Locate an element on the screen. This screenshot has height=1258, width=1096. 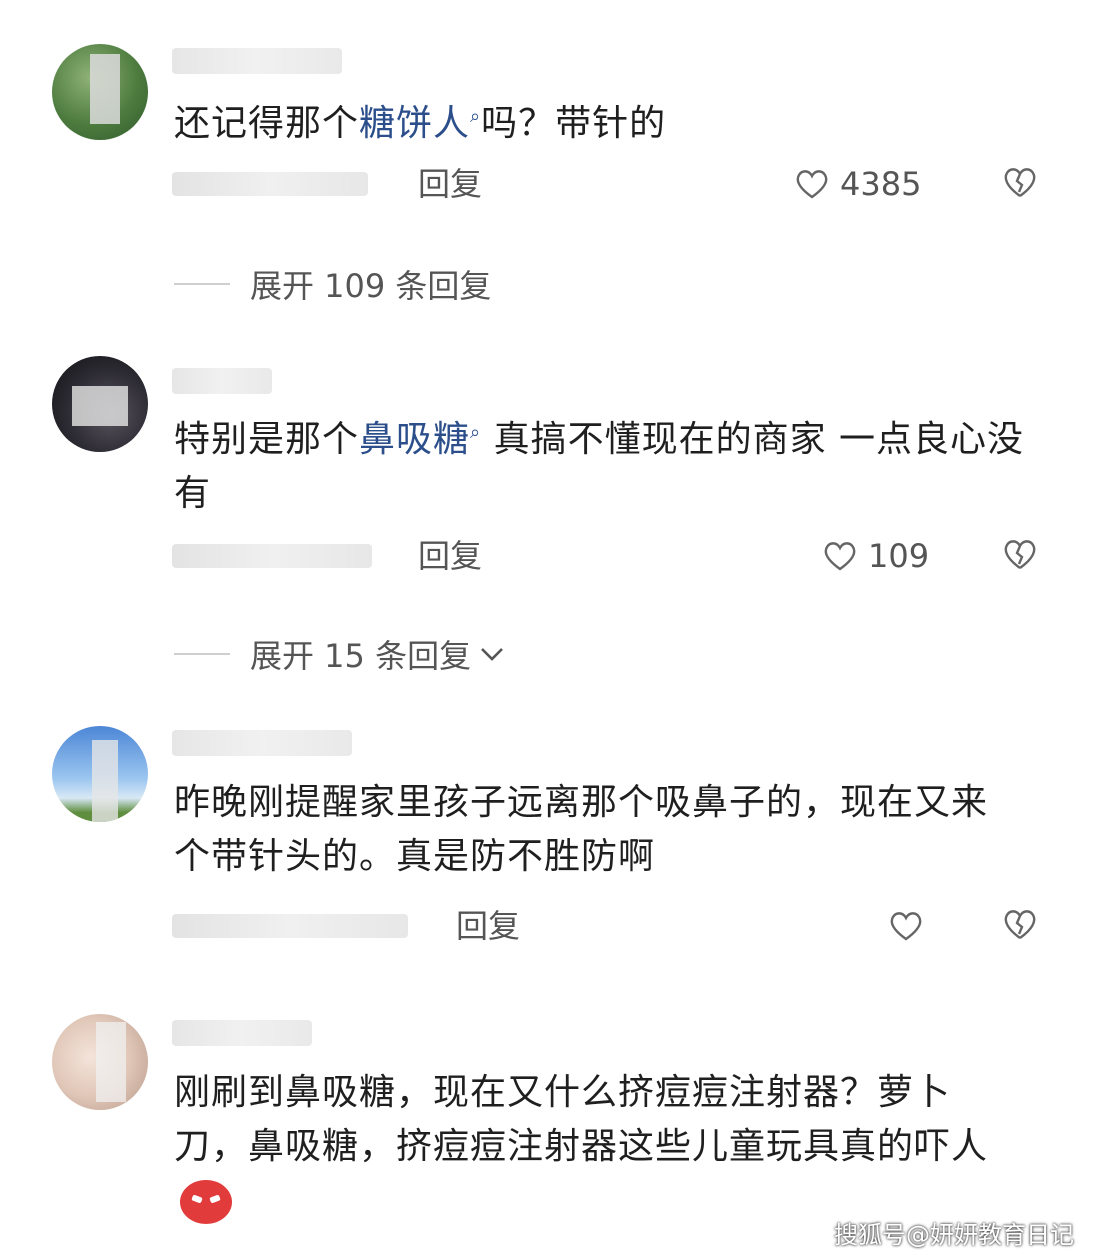
comment-text: 昨晚刚提醒家里孩子远离那个吸鼻子的，现在又来个带针头的。真是防不胜防啊 is located at coordinates (581, 829).